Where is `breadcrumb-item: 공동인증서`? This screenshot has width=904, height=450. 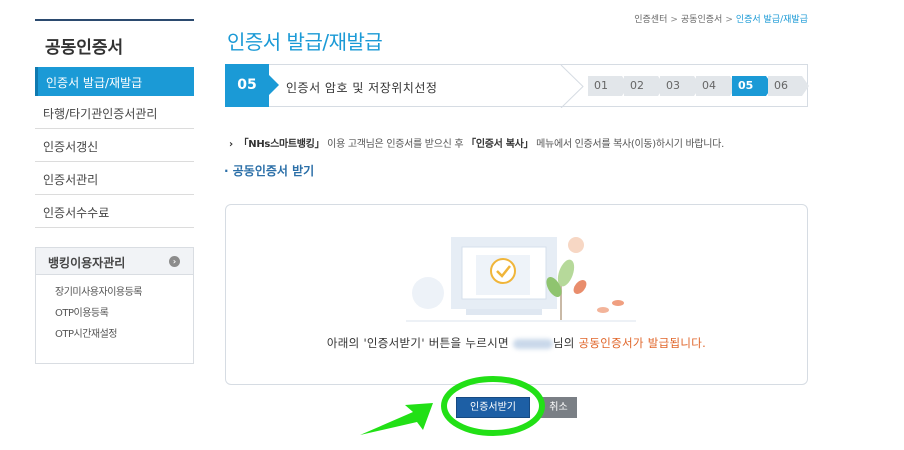 breadcrumb-item: 공동인증서 is located at coordinates (701, 20).